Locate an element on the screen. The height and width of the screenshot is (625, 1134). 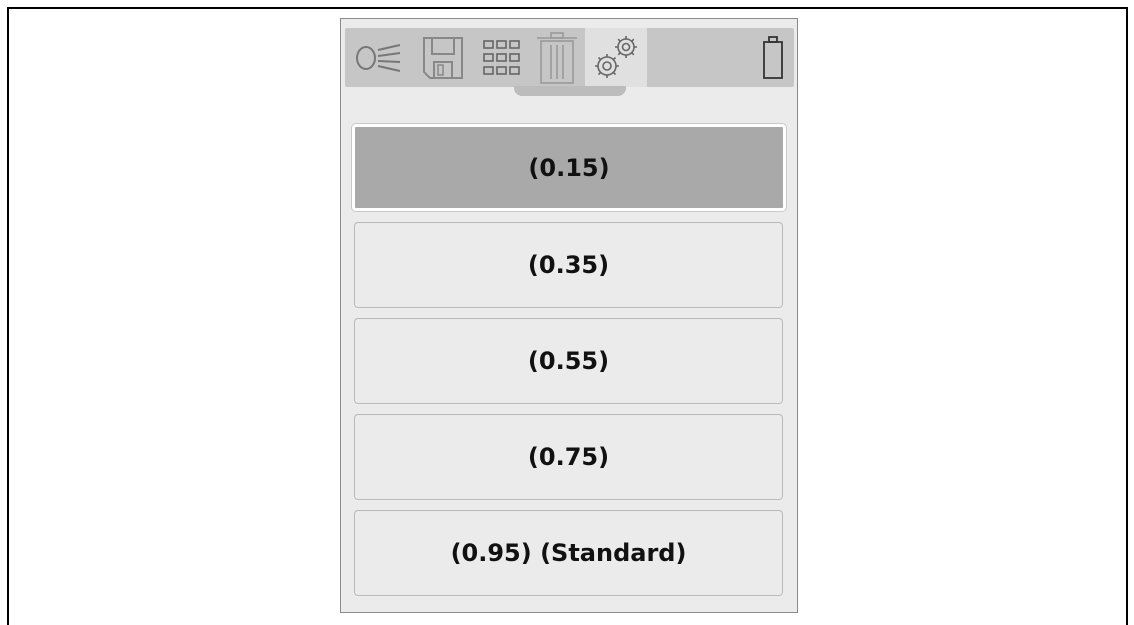
headlight-icon is located at coordinates (378, 57).